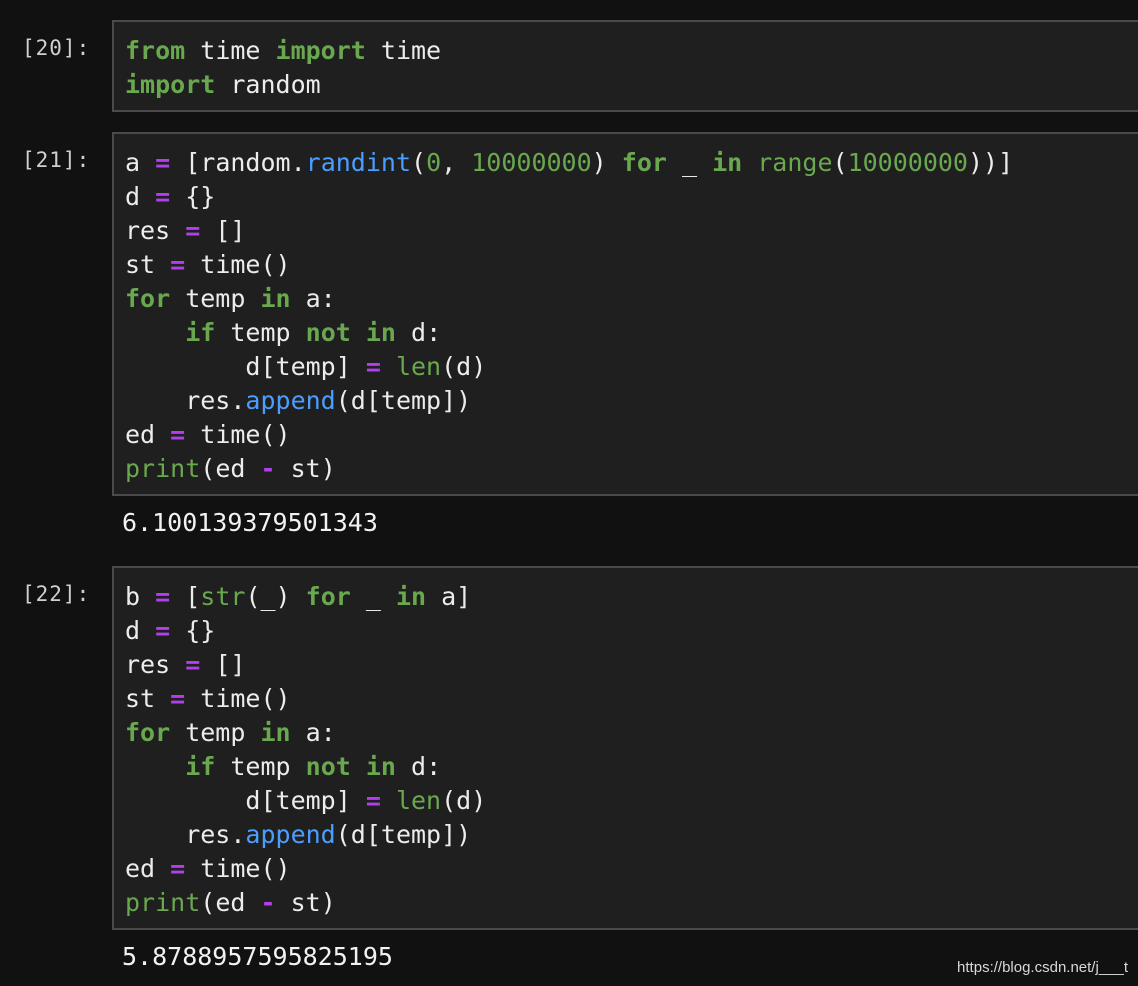 This screenshot has width=1138, height=986. Describe the element at coordinates (56, 594) in the screenshot. I see `cell-prompt: [22]:` at that location.